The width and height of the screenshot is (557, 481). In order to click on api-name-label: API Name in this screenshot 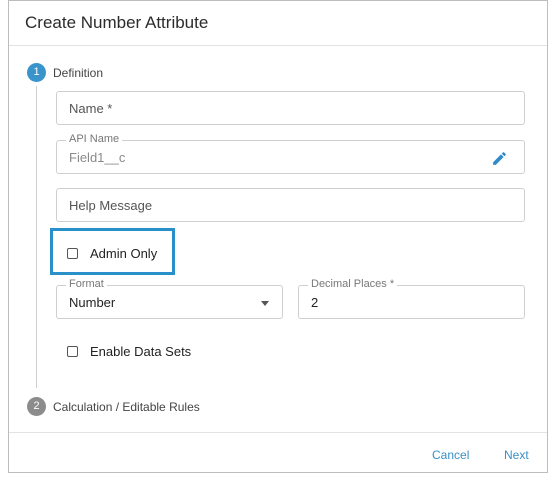, I will do `click(94, 139)`.